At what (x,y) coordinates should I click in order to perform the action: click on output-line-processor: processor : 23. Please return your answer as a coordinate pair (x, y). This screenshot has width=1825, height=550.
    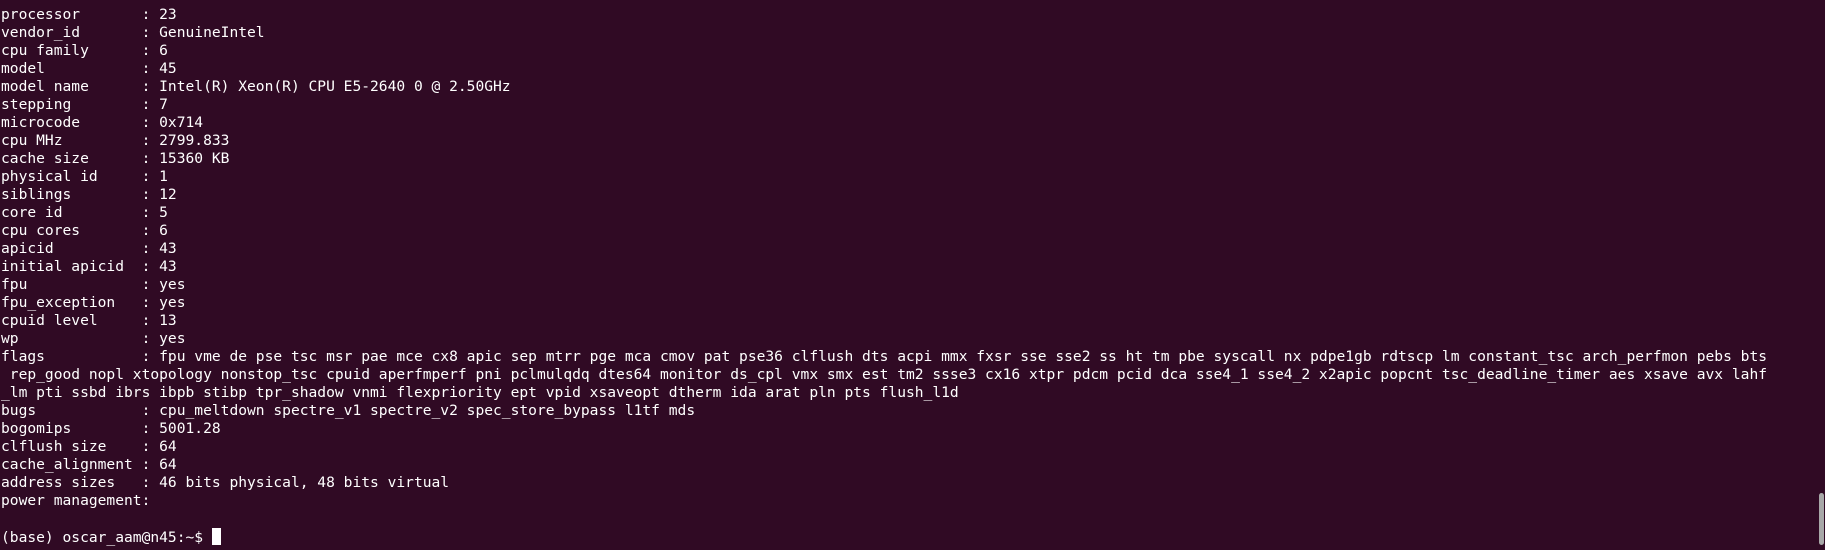
    Looking at the image, I should click on (89, 14).